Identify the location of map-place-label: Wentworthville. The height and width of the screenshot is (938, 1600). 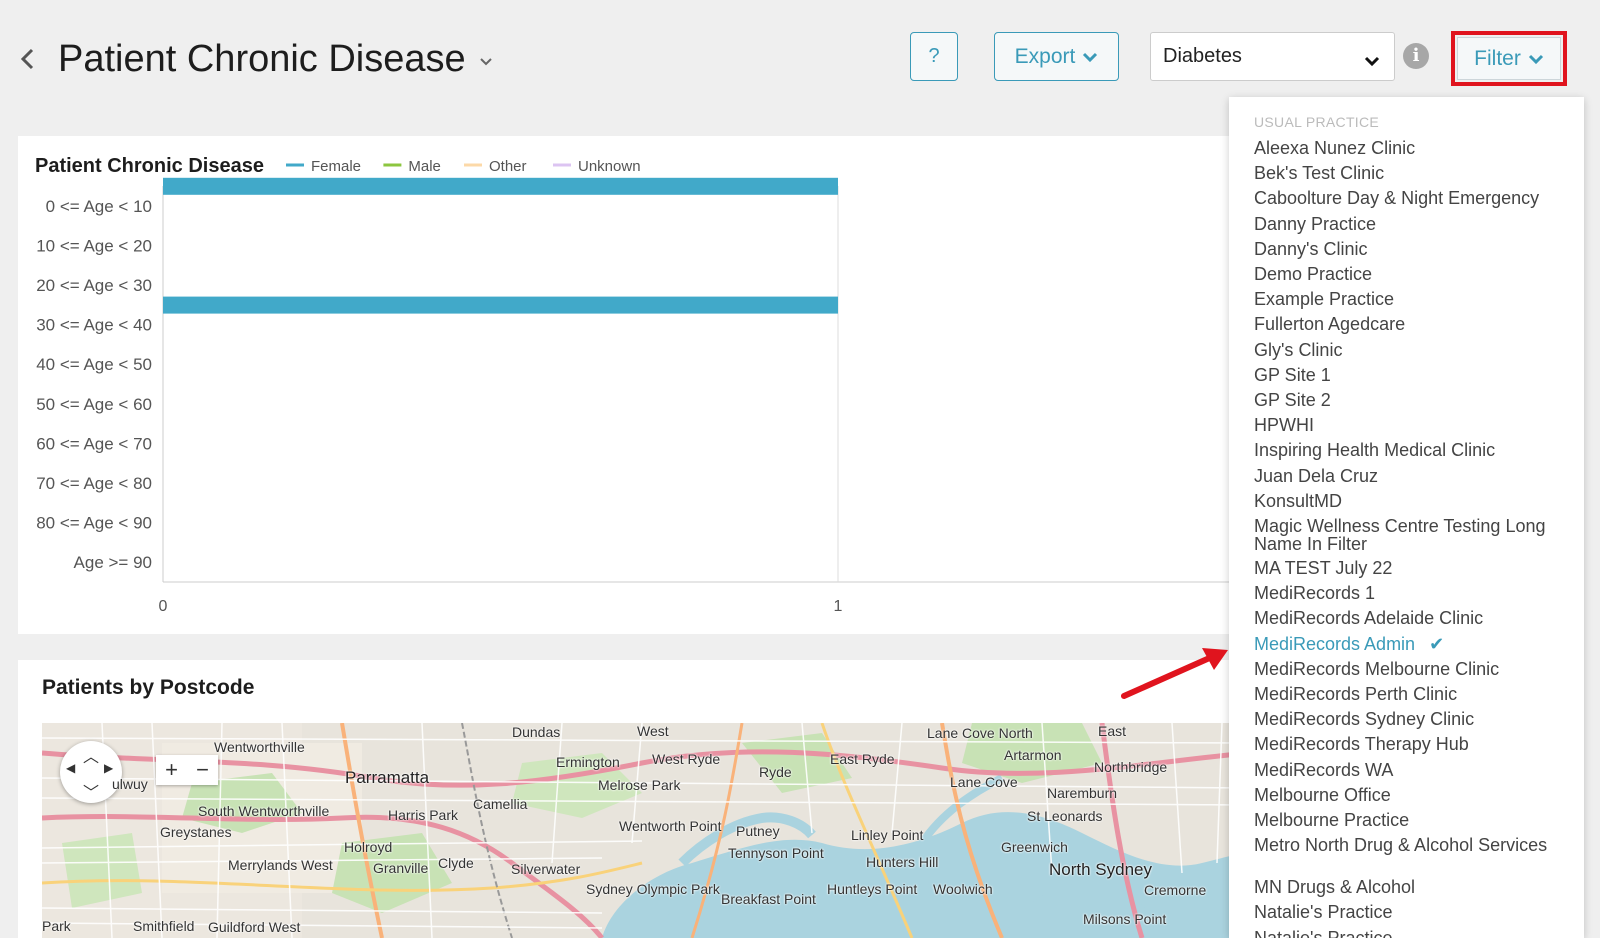
(259, 747).